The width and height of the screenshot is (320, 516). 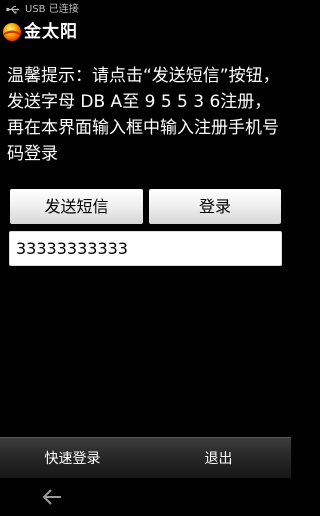 I want to click on bottom-menu: 快速登录 退出, so click(x=145, y=457).